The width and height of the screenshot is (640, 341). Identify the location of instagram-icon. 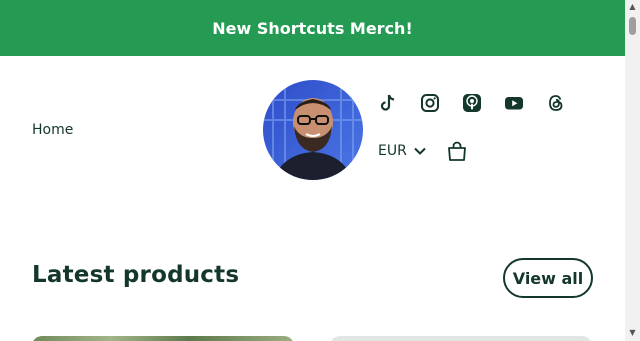
(430, 103).